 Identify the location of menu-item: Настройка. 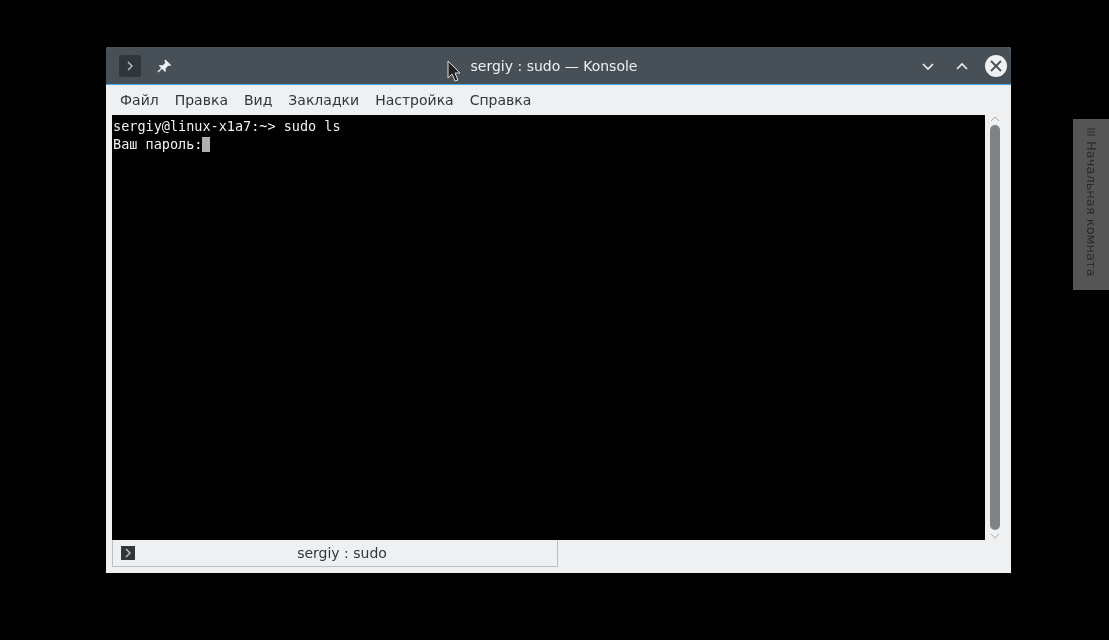
(414, 100).